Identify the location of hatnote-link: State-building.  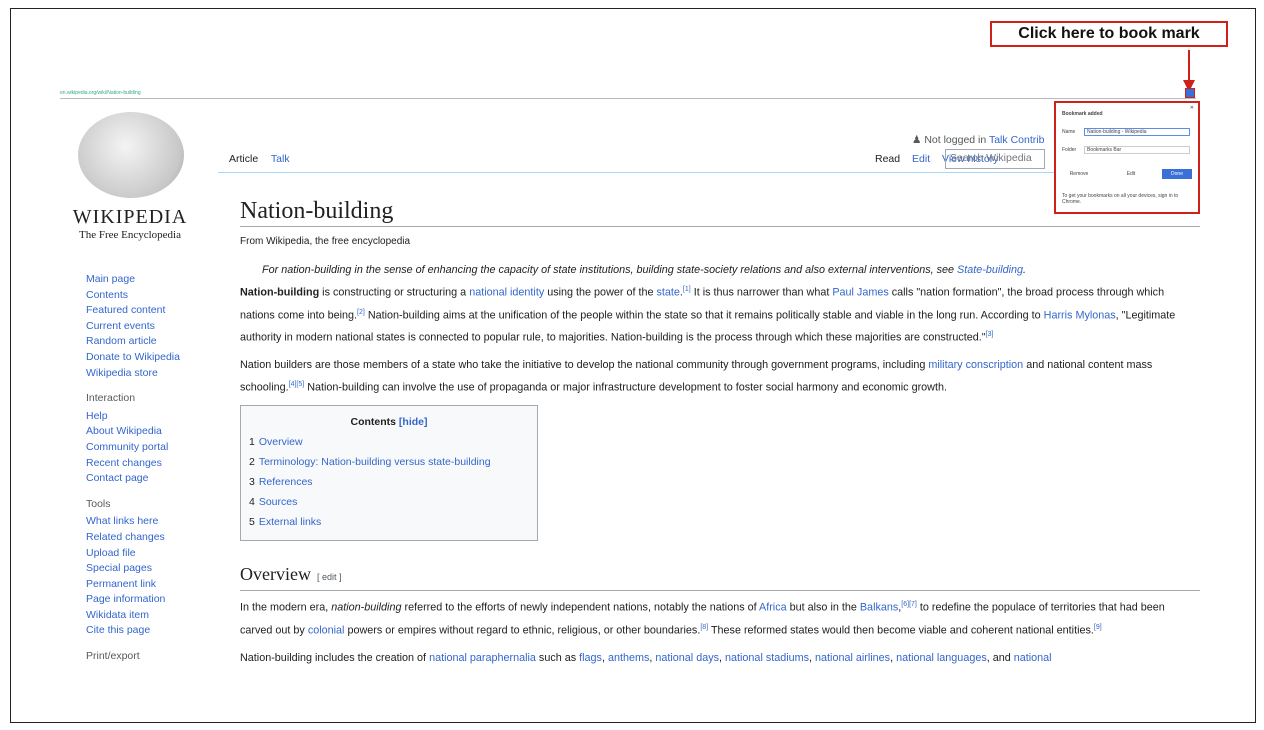
(990, 270).